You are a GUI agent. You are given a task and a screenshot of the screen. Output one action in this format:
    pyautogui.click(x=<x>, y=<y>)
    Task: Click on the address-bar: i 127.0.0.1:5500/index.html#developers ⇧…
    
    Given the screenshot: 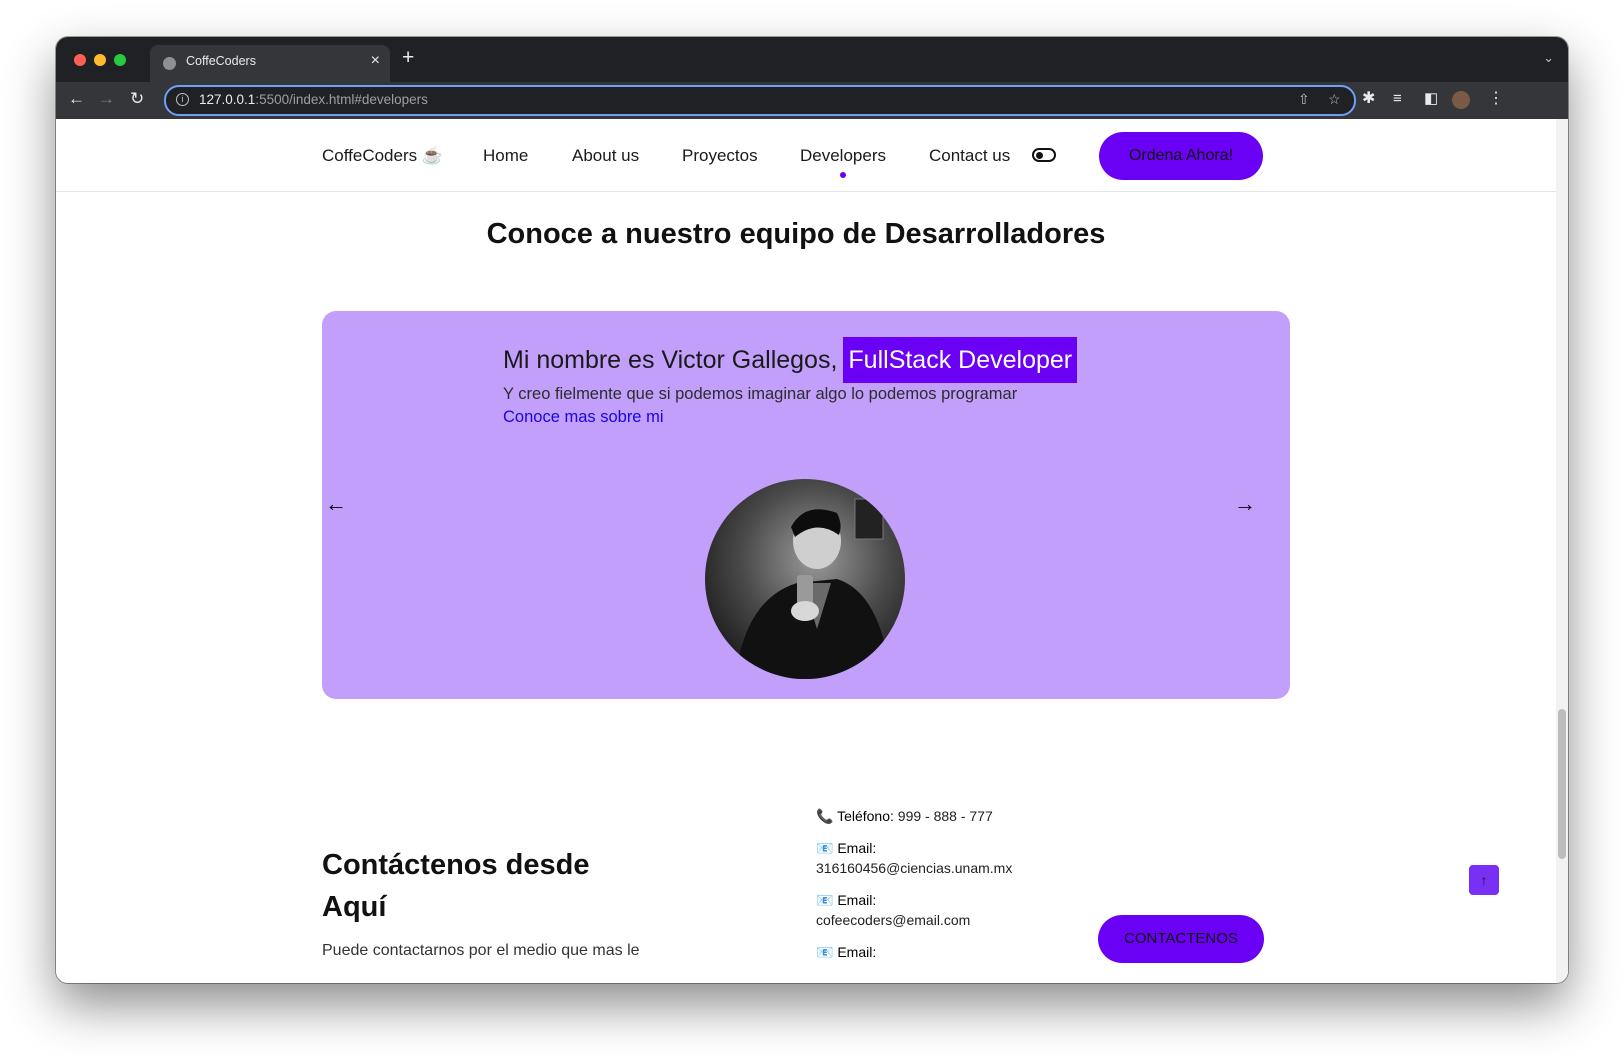 What is the action you would take?
    pyautogui.click(x=760, y=100)
    